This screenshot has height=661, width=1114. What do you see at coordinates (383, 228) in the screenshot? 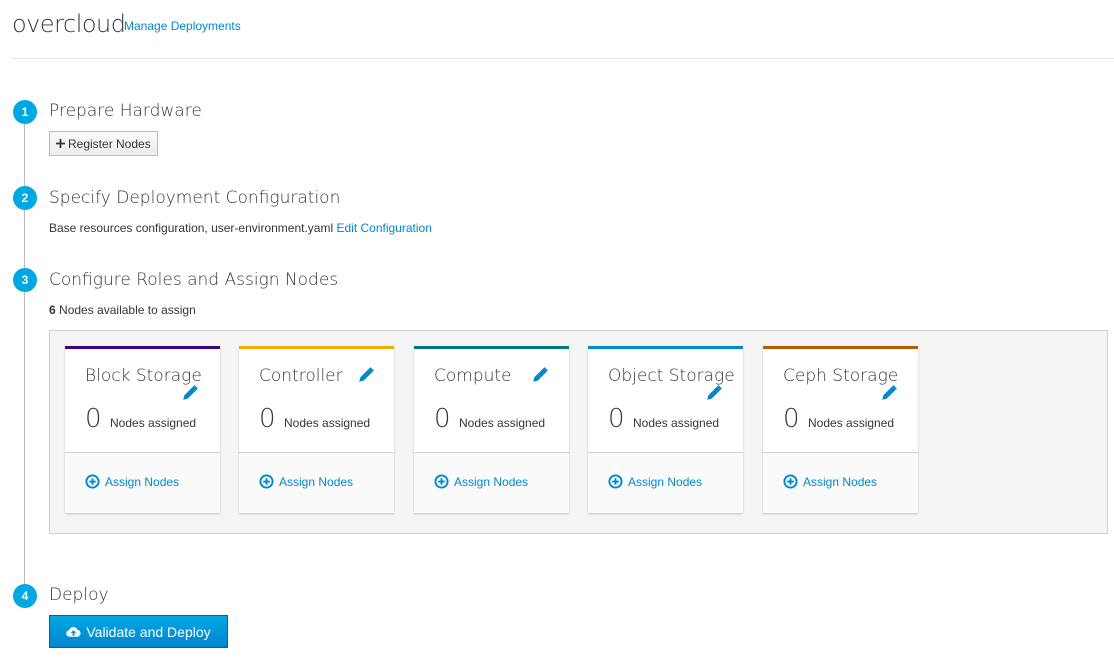
I see `edit-configuration-link: Edit Configuration` at bounding box center [383, 228].